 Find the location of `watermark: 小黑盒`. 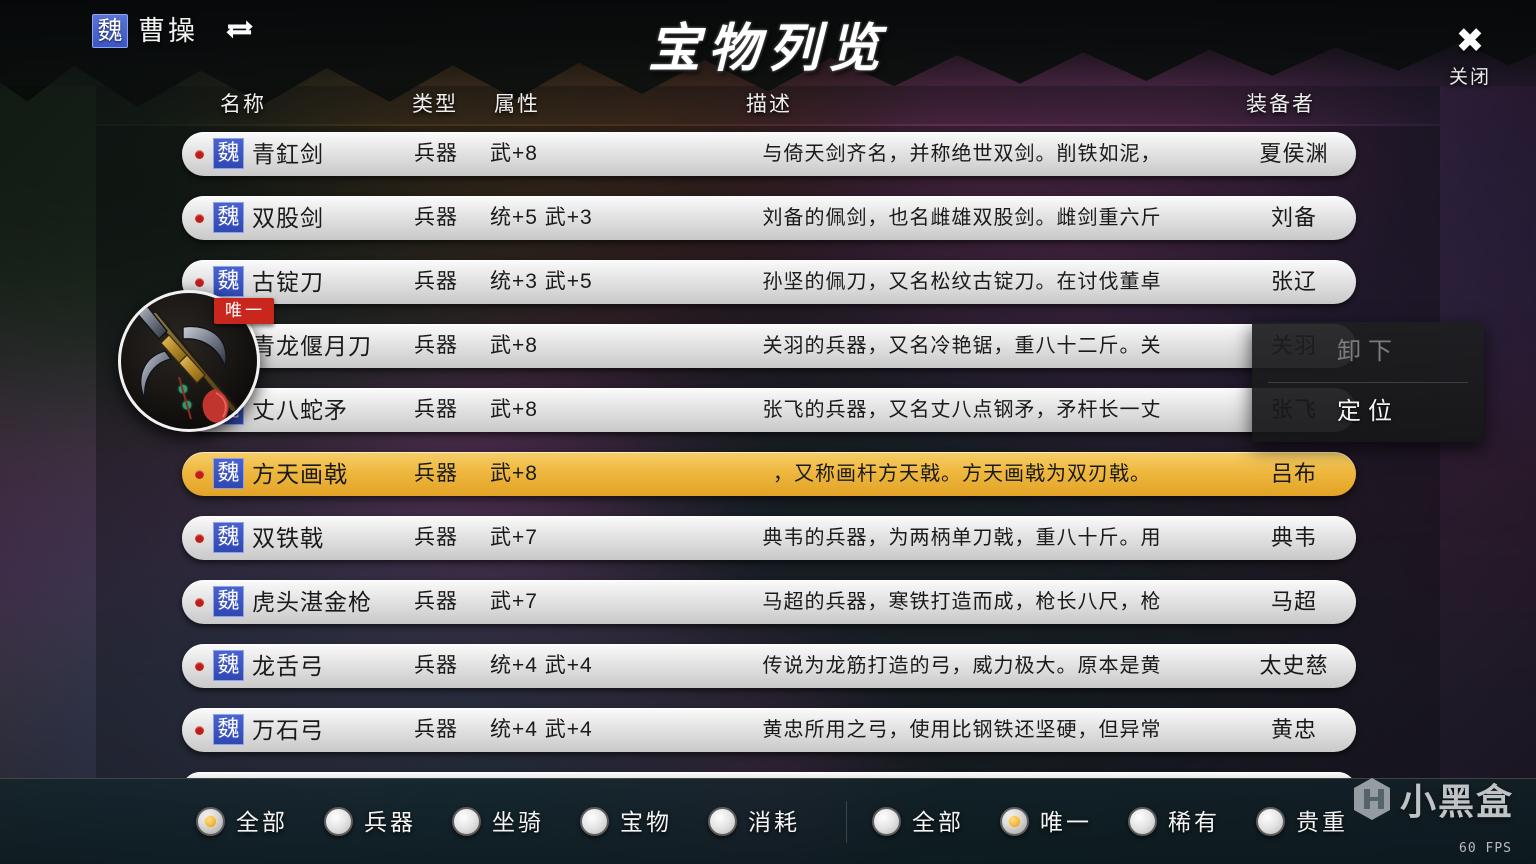

watermark: 小黑盒 is located at coordinates (1433, 799).